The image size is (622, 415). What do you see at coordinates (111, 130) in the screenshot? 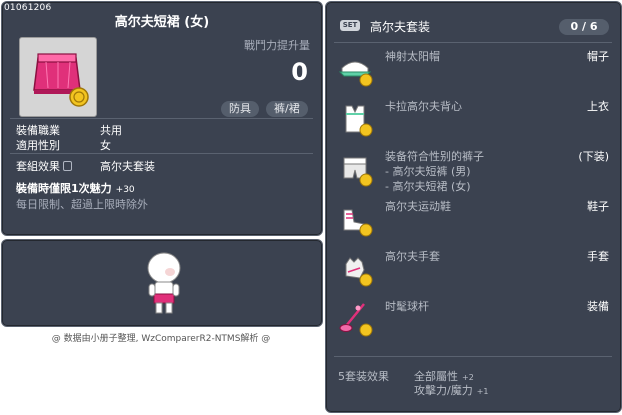
I see `job-value: 共用` at bounding box center [111, 130].